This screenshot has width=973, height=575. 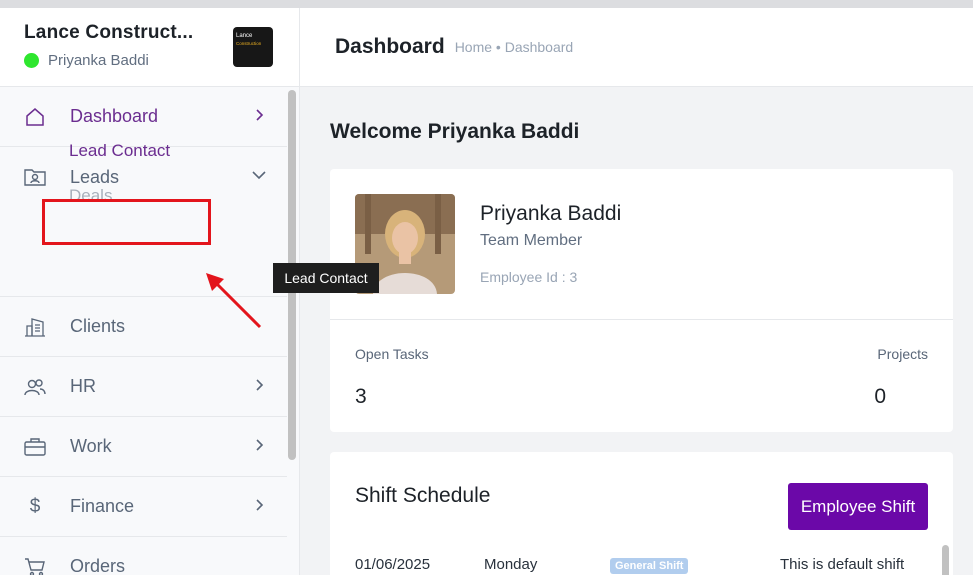 What do you see at coordinates (114, 116) in the screenshot?
I see `sidebar-item-label: Dashboard` at bounding box center [114, 116].